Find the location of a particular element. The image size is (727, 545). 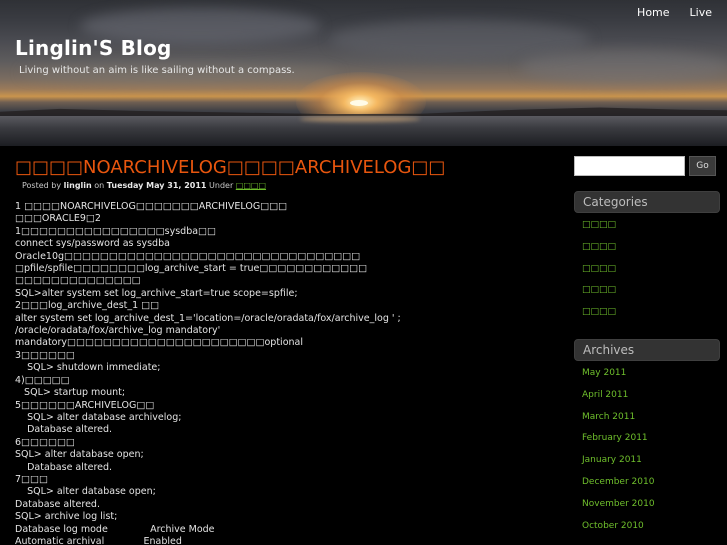

post-body-line: 1 □□□□NOARCHIVELOG□□□□□□□ARCHIVELOG□□□ is located at coordinates (151, 206).